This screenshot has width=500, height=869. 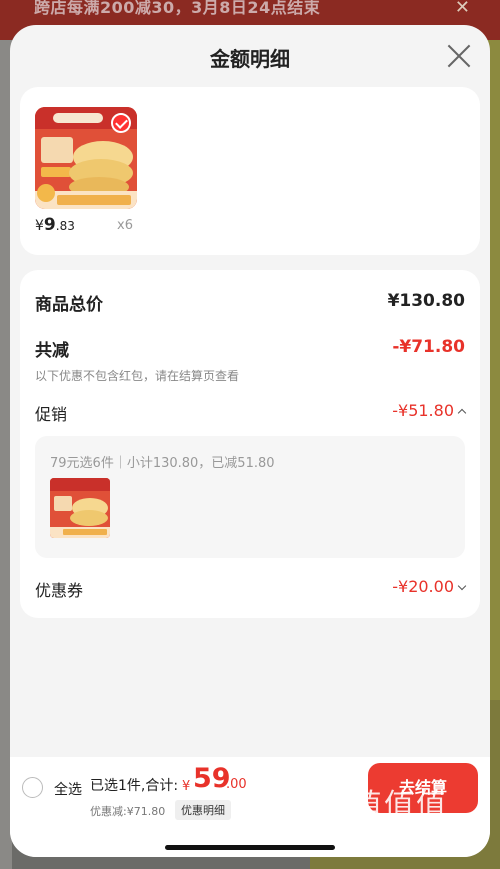 What do you see at coordinates (32, 787) in the screenshot?
I see `select-all-checkbox` at bounding box center [32, 787].